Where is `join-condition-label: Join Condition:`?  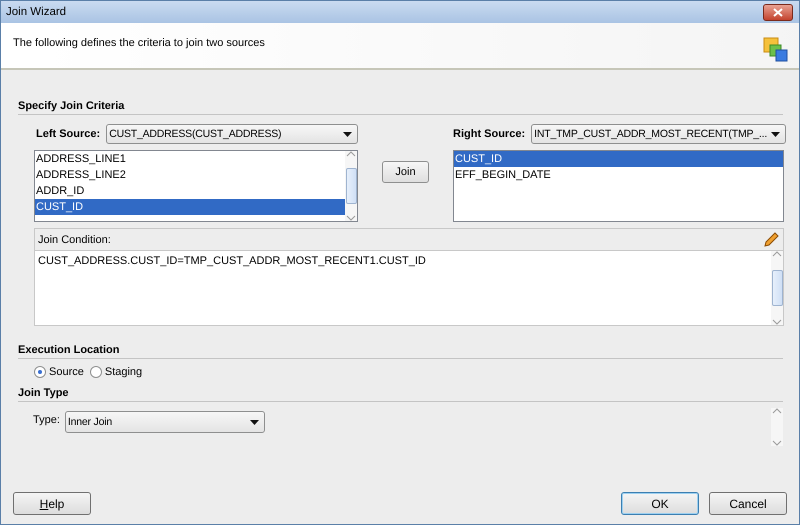
join-condition-label: Join Condition: is located at coordinates (74, 240).